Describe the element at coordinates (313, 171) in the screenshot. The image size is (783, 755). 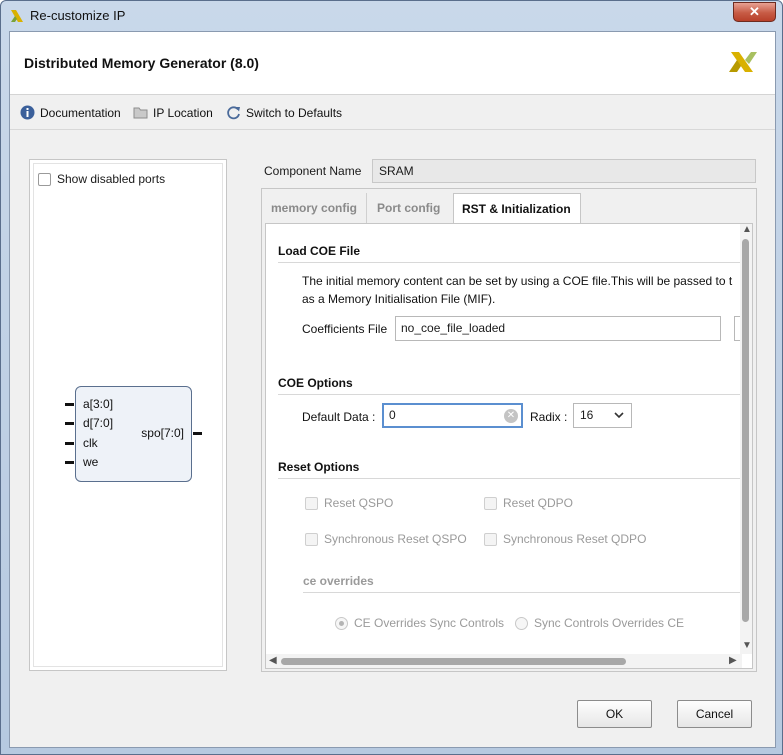
I see `component-name-label: Component Name` at that location.